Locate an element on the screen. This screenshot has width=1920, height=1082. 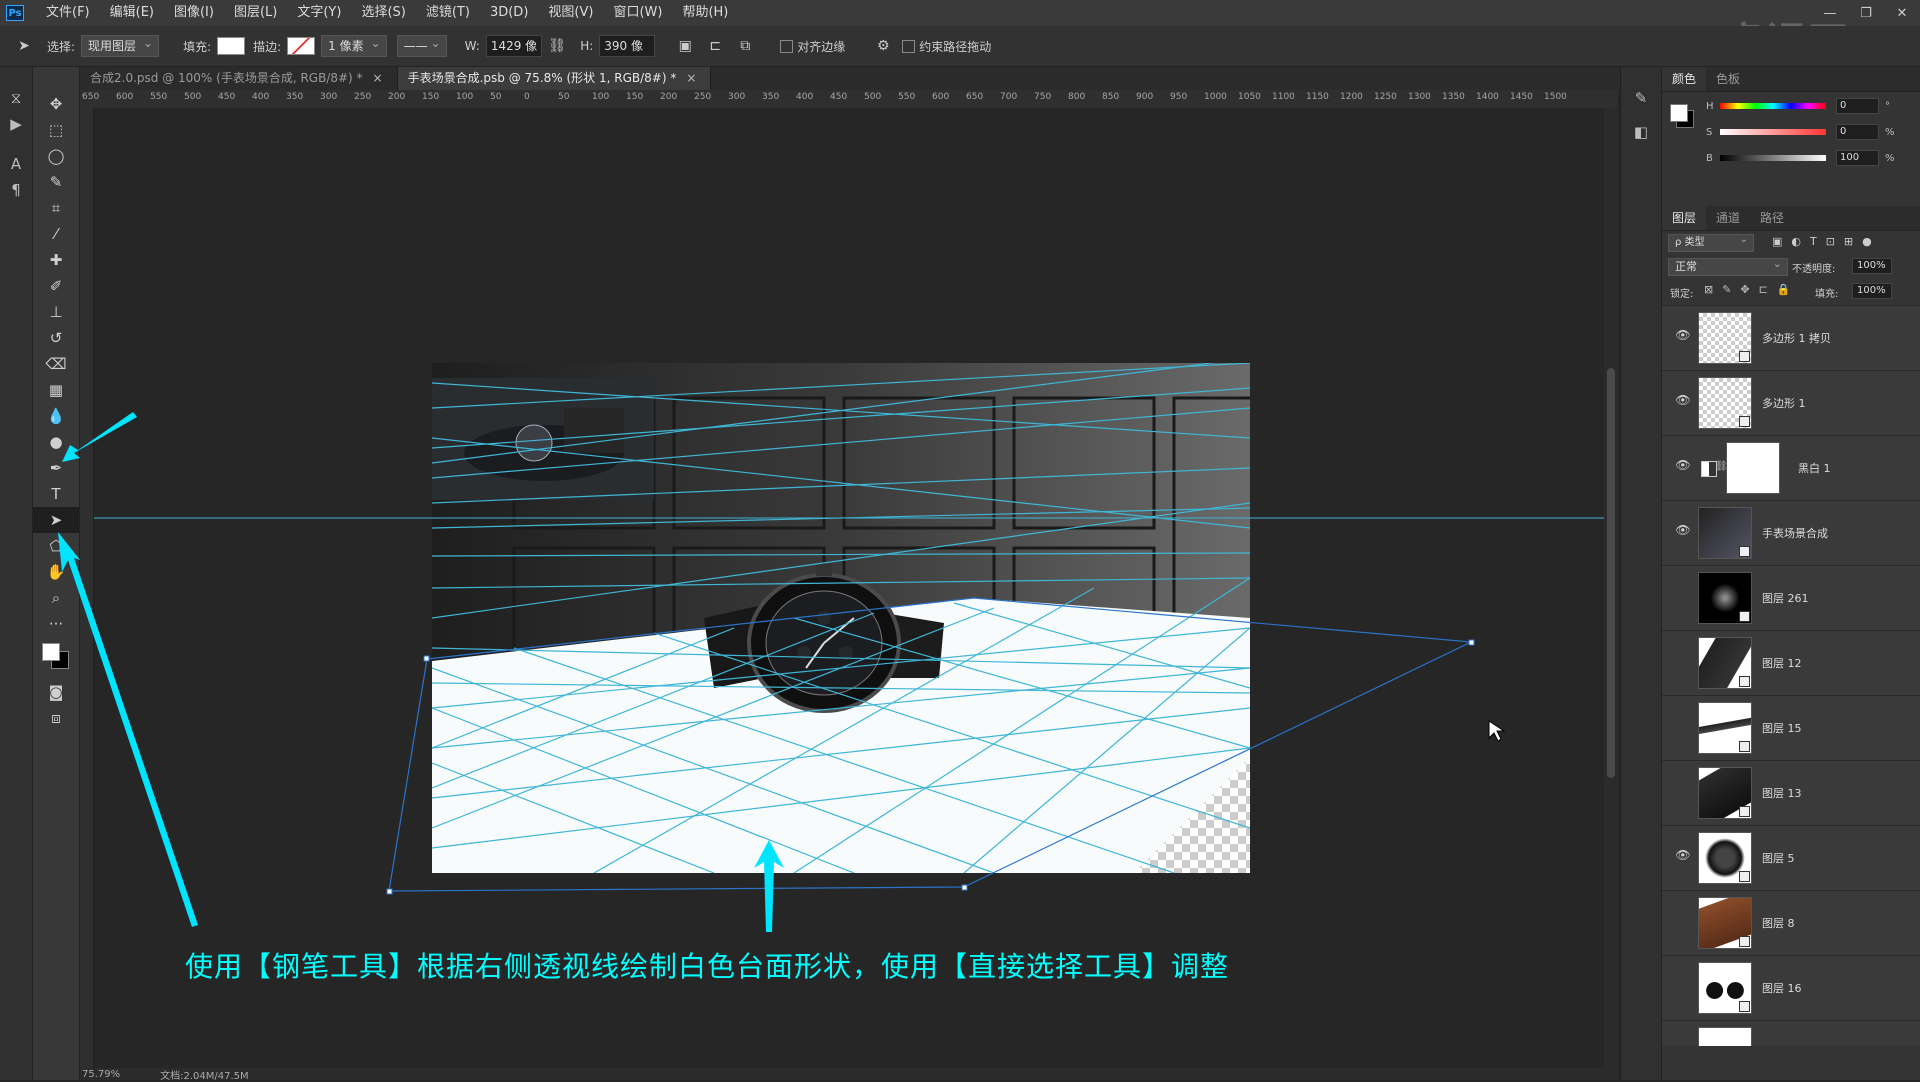
lasso-tool-icon: ◯ is located at coordinates (56, 156).